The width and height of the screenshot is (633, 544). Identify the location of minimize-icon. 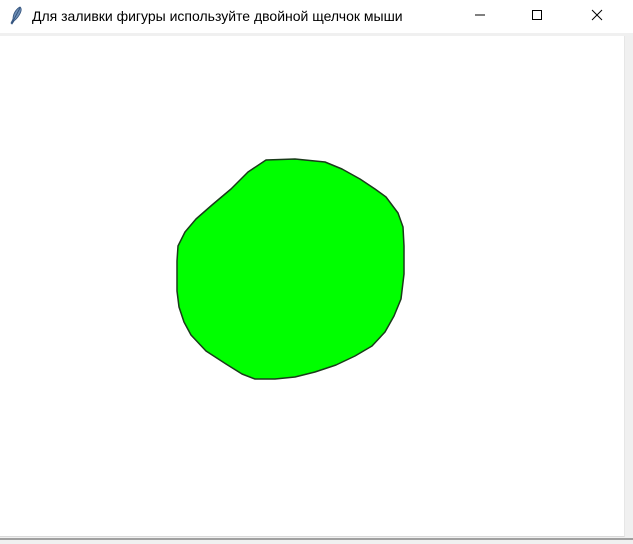
(480, 17).